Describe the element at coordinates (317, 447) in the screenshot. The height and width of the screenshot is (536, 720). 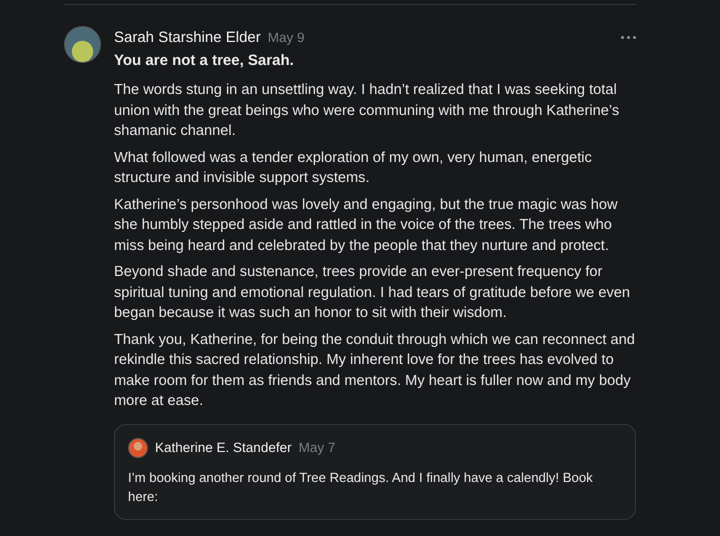
I see `comment-date: May 7` at that location.